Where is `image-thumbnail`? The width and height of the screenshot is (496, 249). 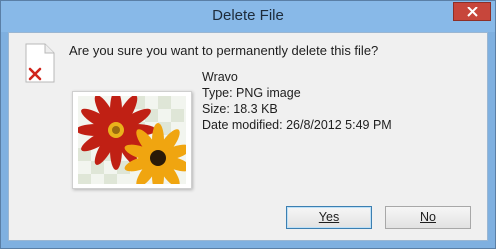 image-thumbnail is located at coordinates (132, 140).